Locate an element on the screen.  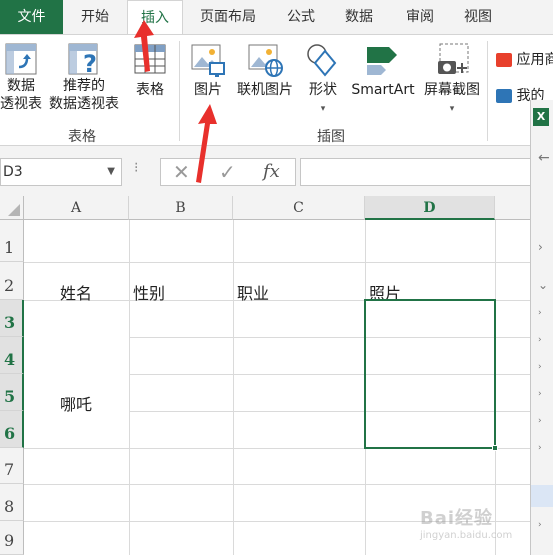
formula-bar: D3 ▼ ⁝ ✕ ✓ fx is located at coordinates (276, 171).